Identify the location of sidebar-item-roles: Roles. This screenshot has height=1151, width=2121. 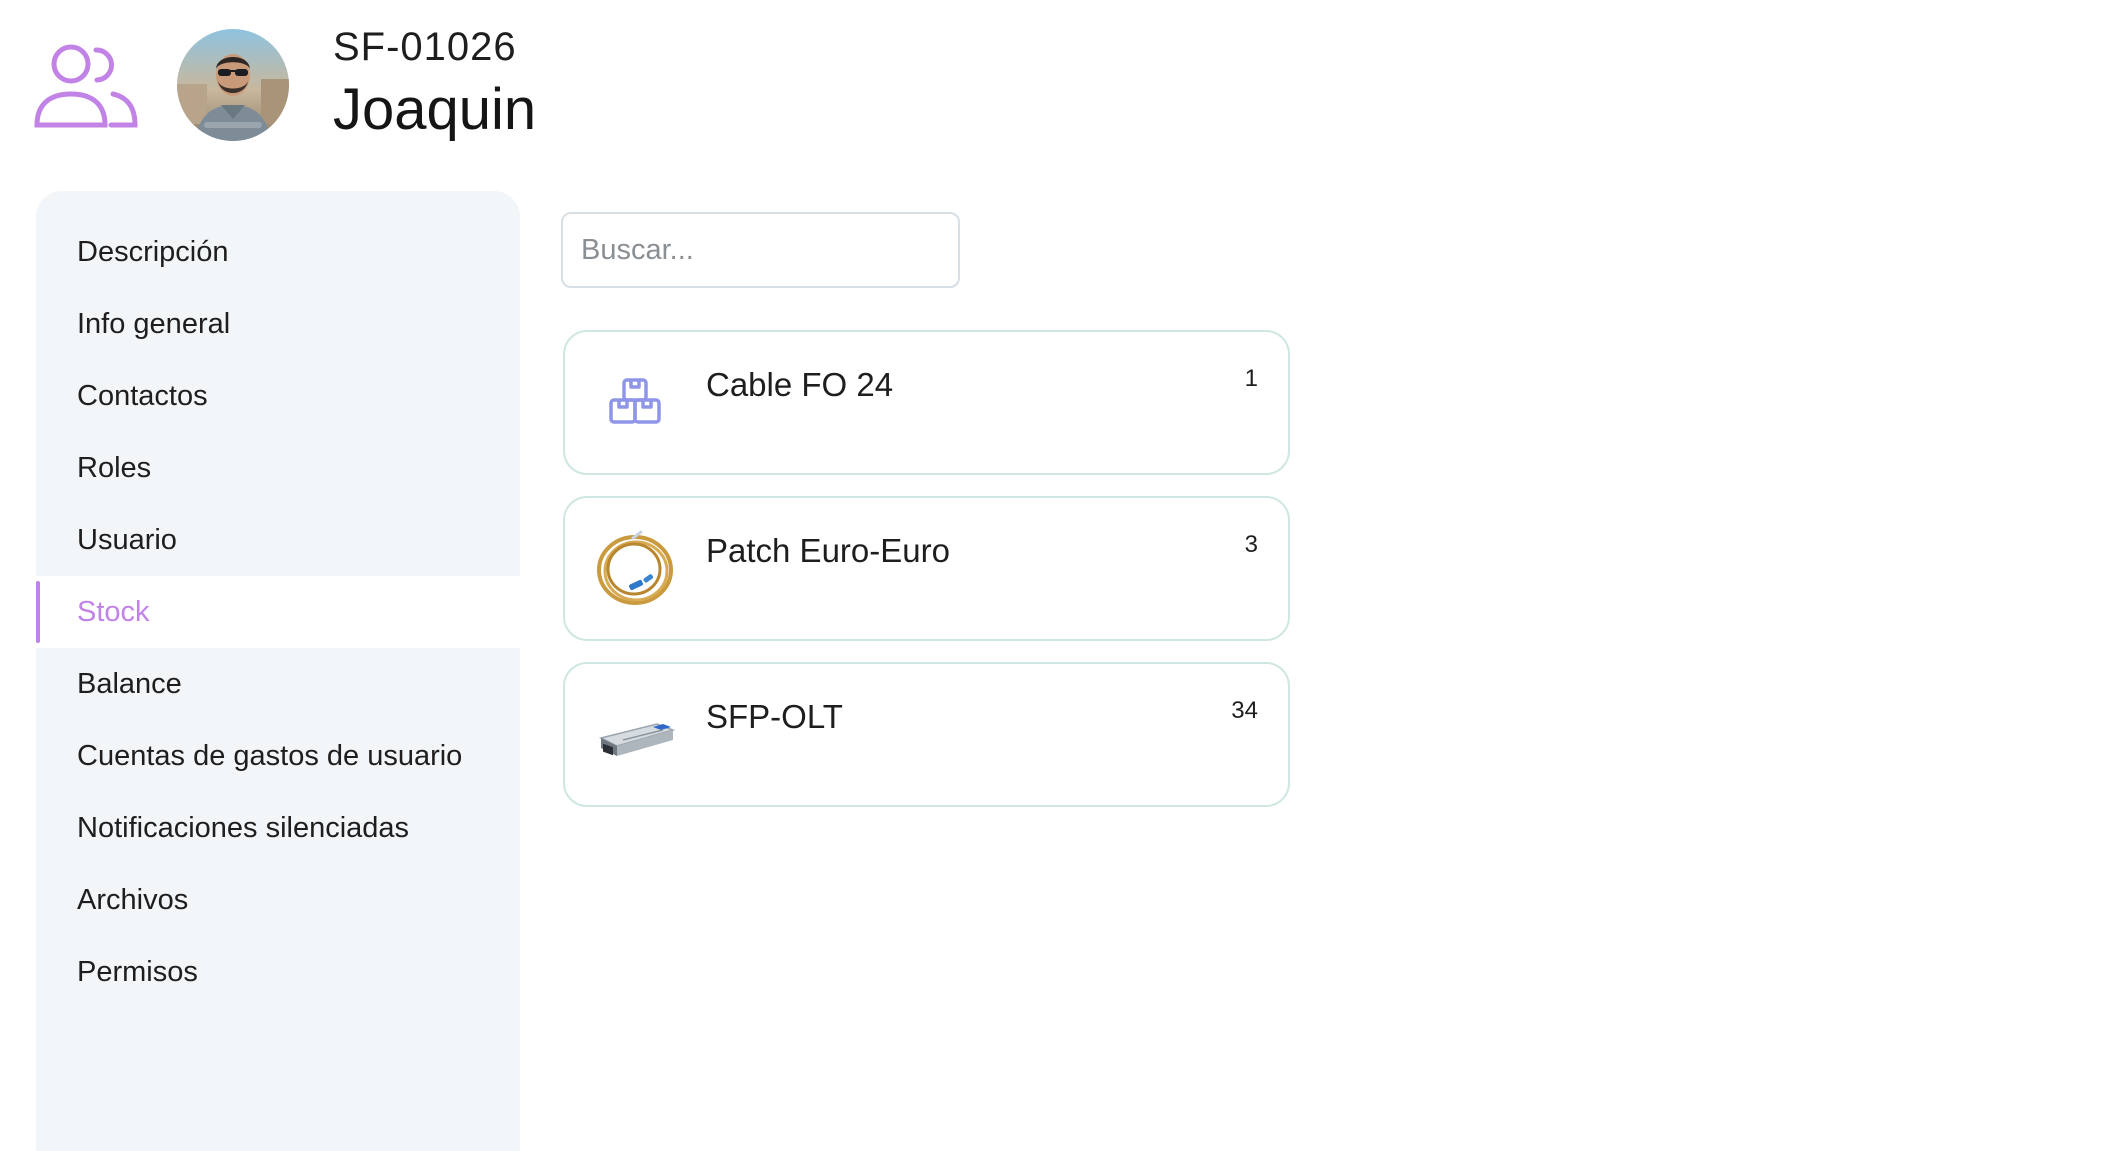
(278, 468).